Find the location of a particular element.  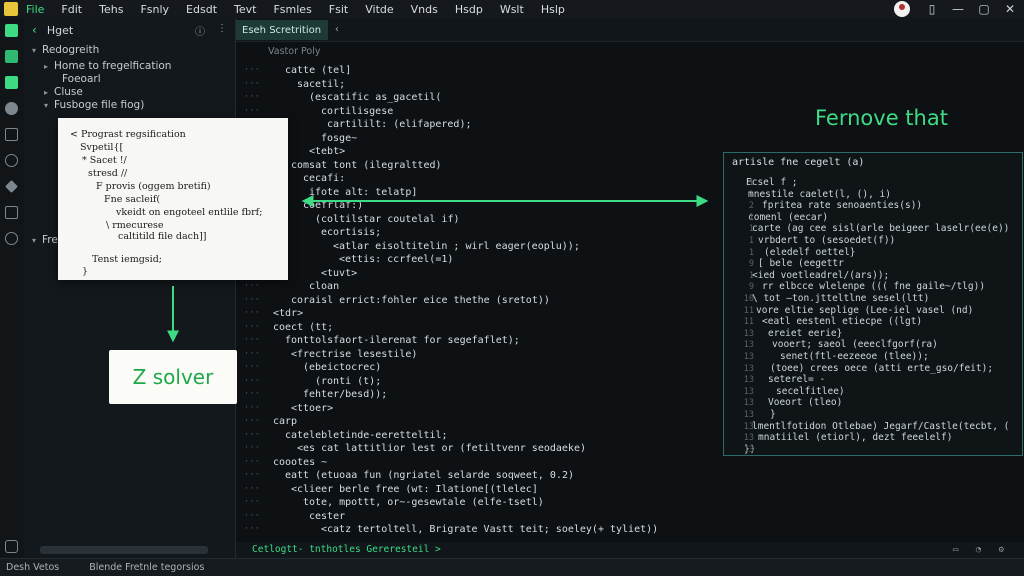

menu-family: Fsnly is located at coordinates (154, 9).